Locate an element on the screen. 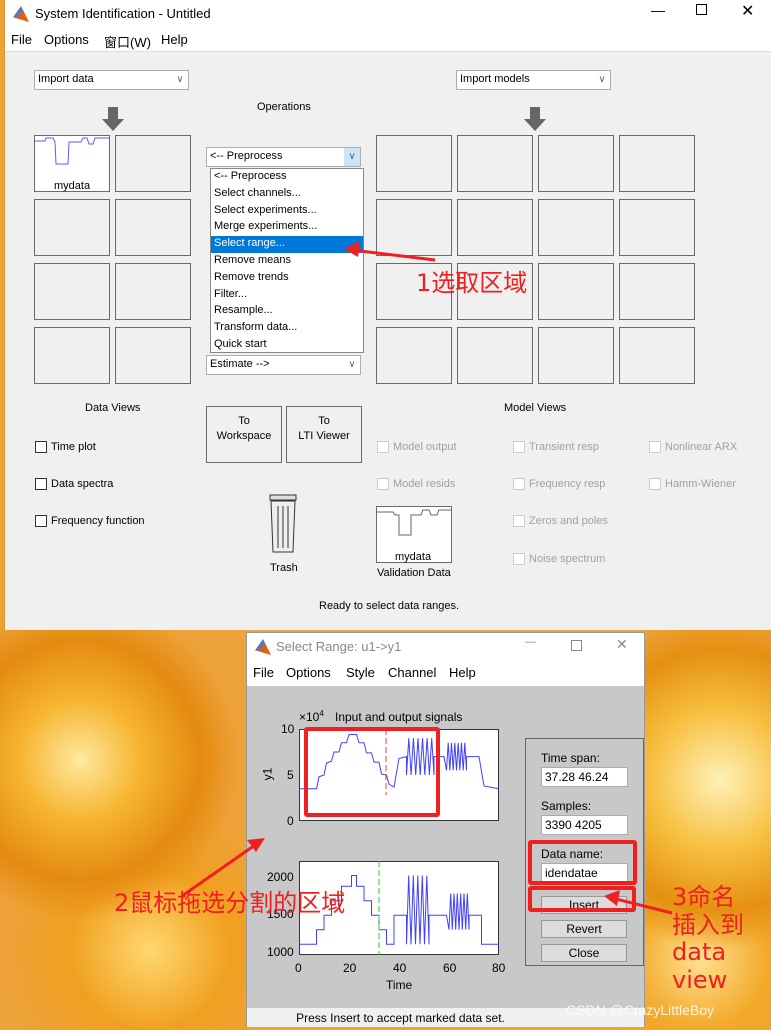  menu-window: 窗口(W) is located at coordinates (127, 41).